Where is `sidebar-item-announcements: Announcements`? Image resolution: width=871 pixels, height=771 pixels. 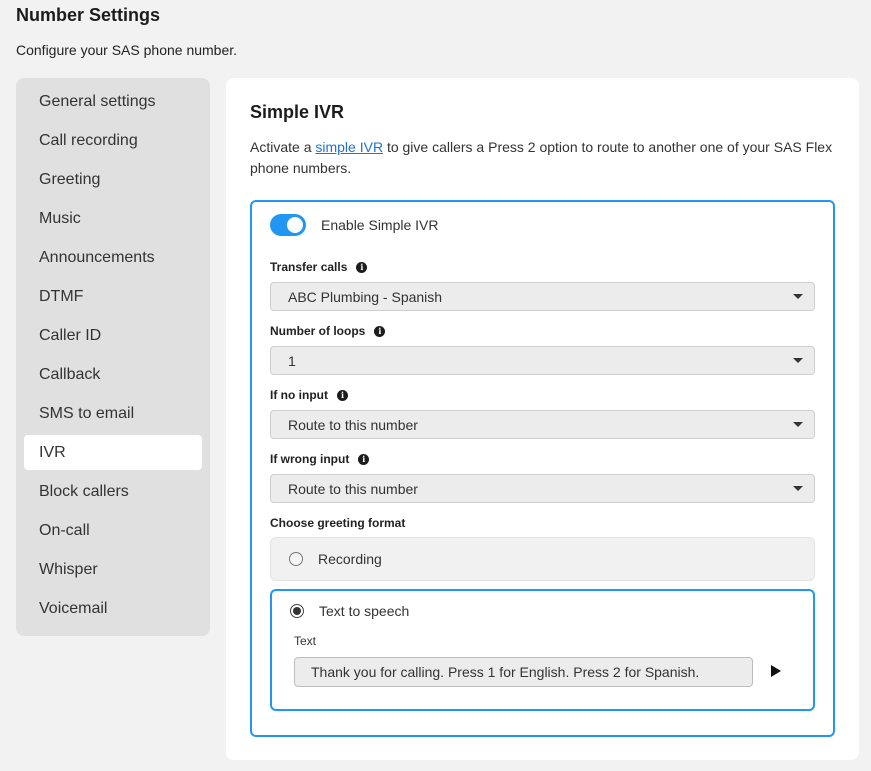
sidebar-item-announcements: Announcements is located at coordinates (113, 257).